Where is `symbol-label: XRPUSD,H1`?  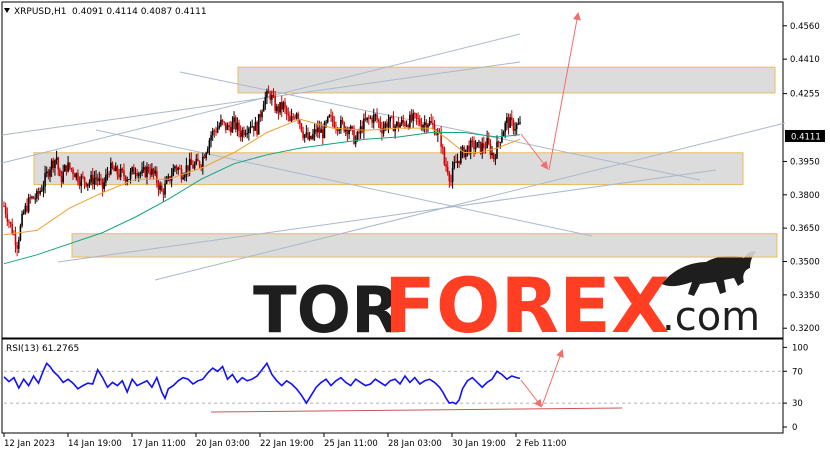 symbol-label: XRPUSD,H1 is located at coordinates (40, 12).